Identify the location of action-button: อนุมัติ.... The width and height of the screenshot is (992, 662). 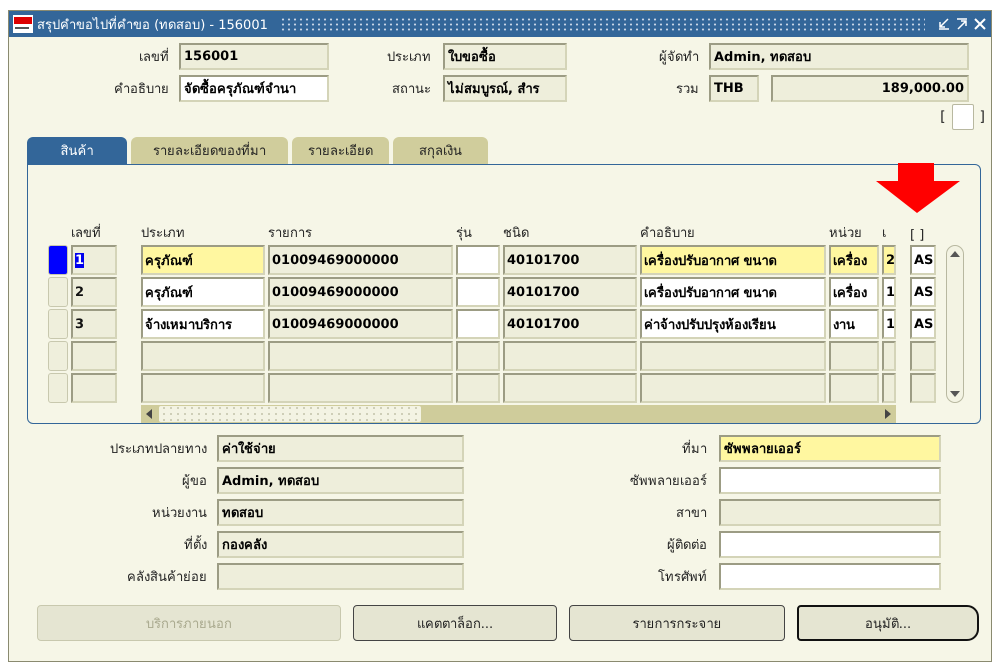
(888, 623).